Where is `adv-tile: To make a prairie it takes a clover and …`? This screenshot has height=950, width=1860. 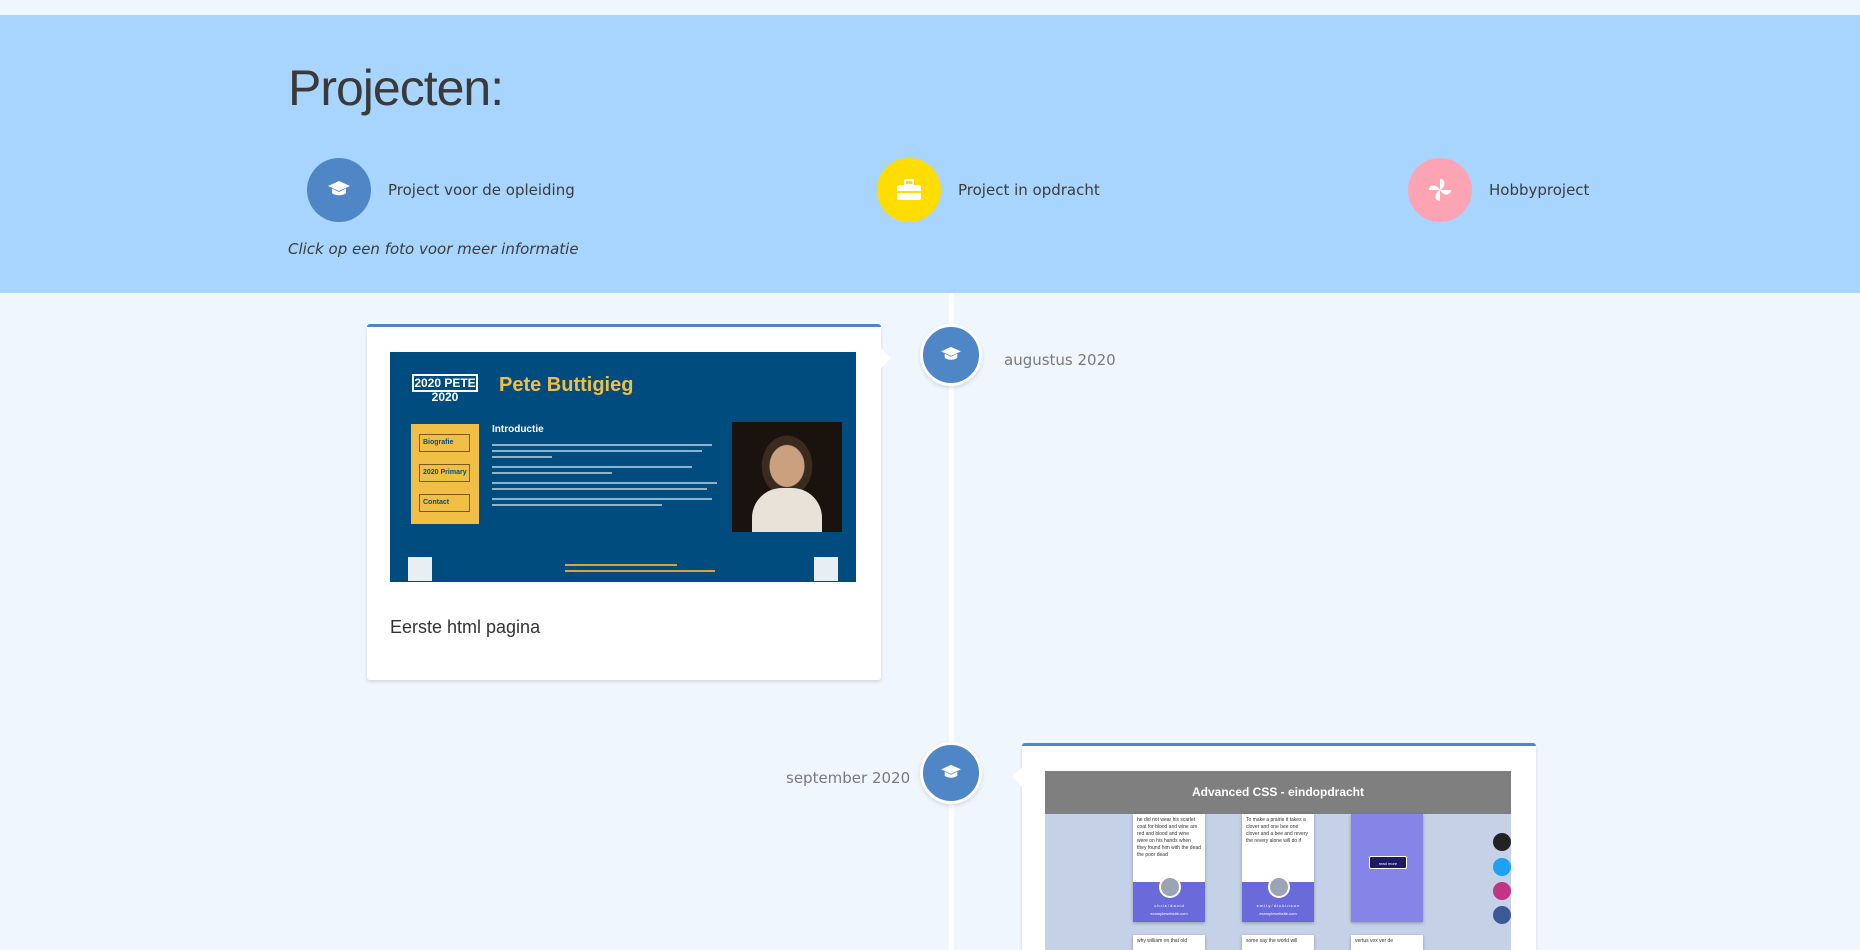 adv-tile: To make a prairie it takes a clover and … is located at coordinates (1278, 868).